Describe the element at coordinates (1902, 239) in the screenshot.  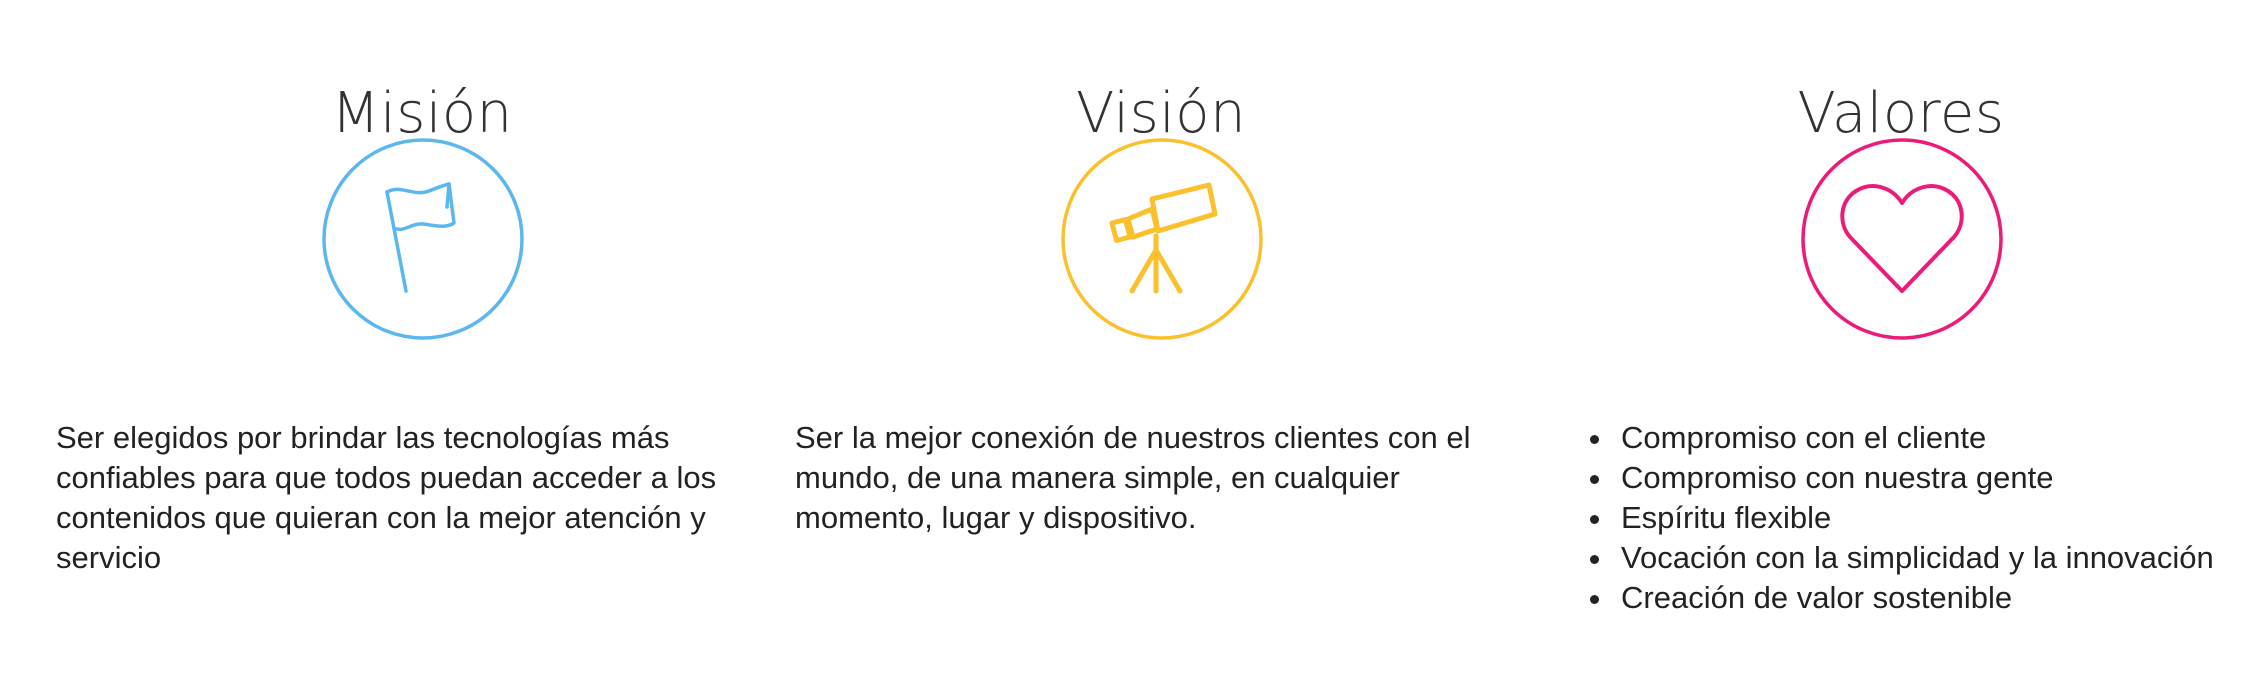
I see `heart-icon` at that location.